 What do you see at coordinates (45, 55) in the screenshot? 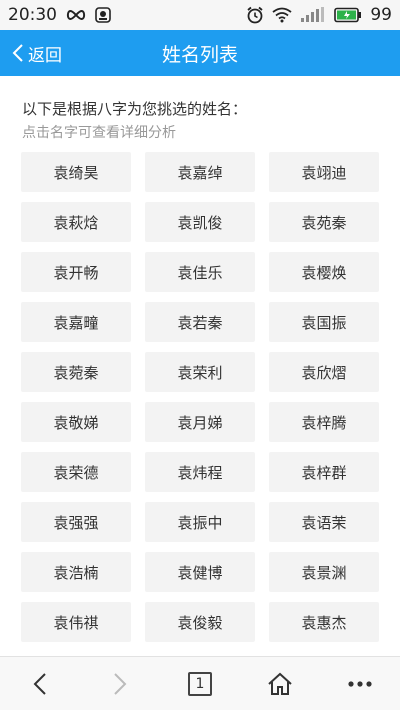
I see `back-label: 返回` at bounding box center [45, 55].